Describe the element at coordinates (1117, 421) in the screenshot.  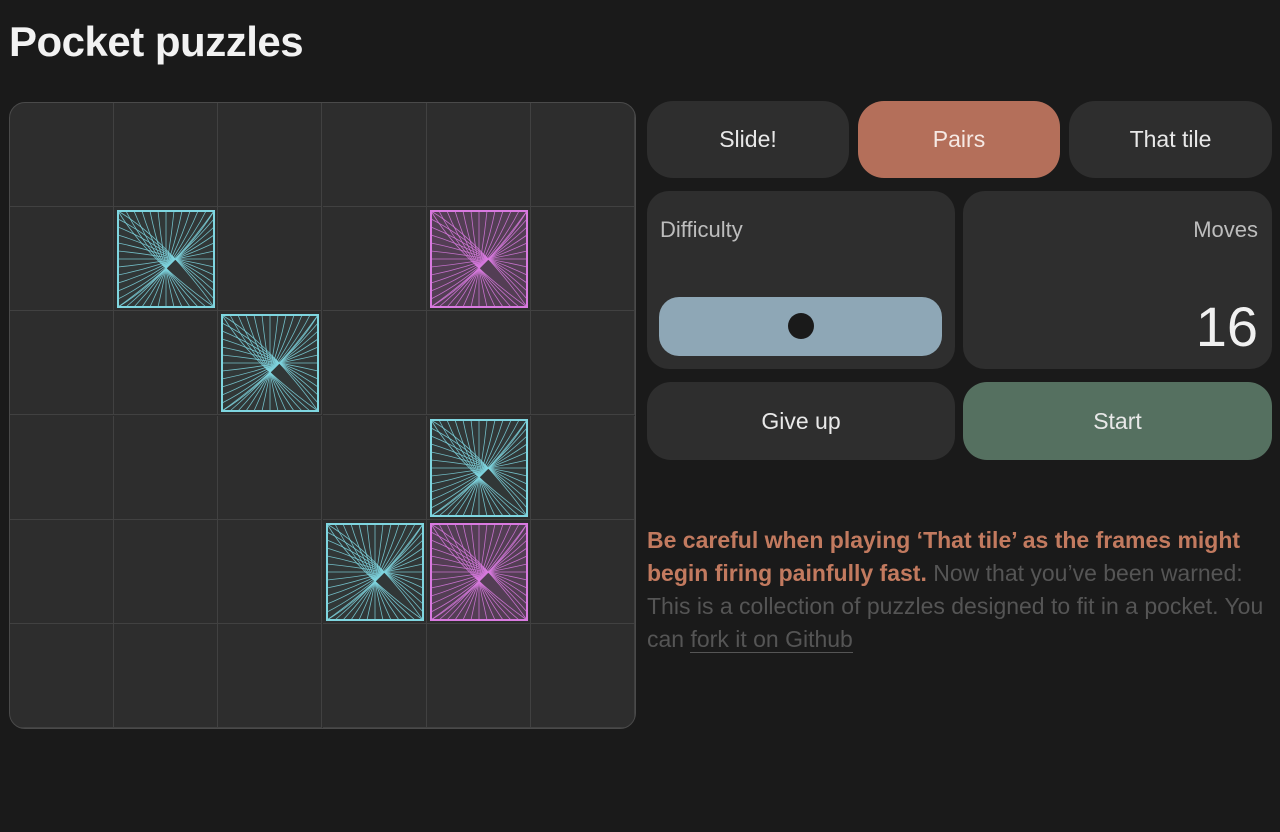
I see `start-button: Start` at that location.